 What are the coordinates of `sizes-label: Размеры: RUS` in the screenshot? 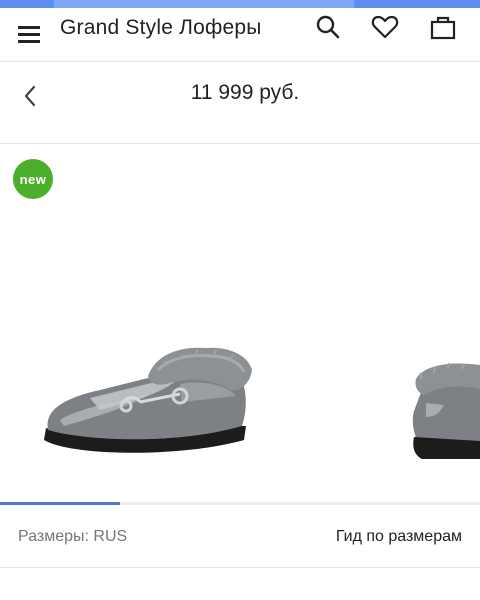 It's located at (73, 536).